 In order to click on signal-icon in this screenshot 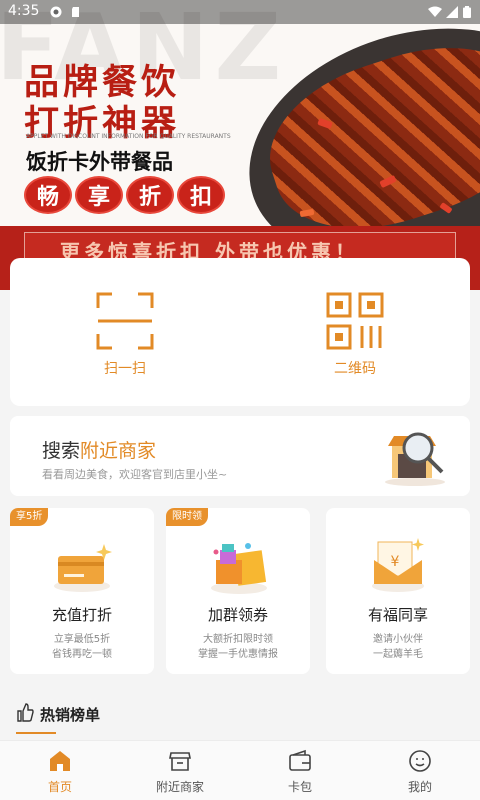, I will do `click(452, 12)`.